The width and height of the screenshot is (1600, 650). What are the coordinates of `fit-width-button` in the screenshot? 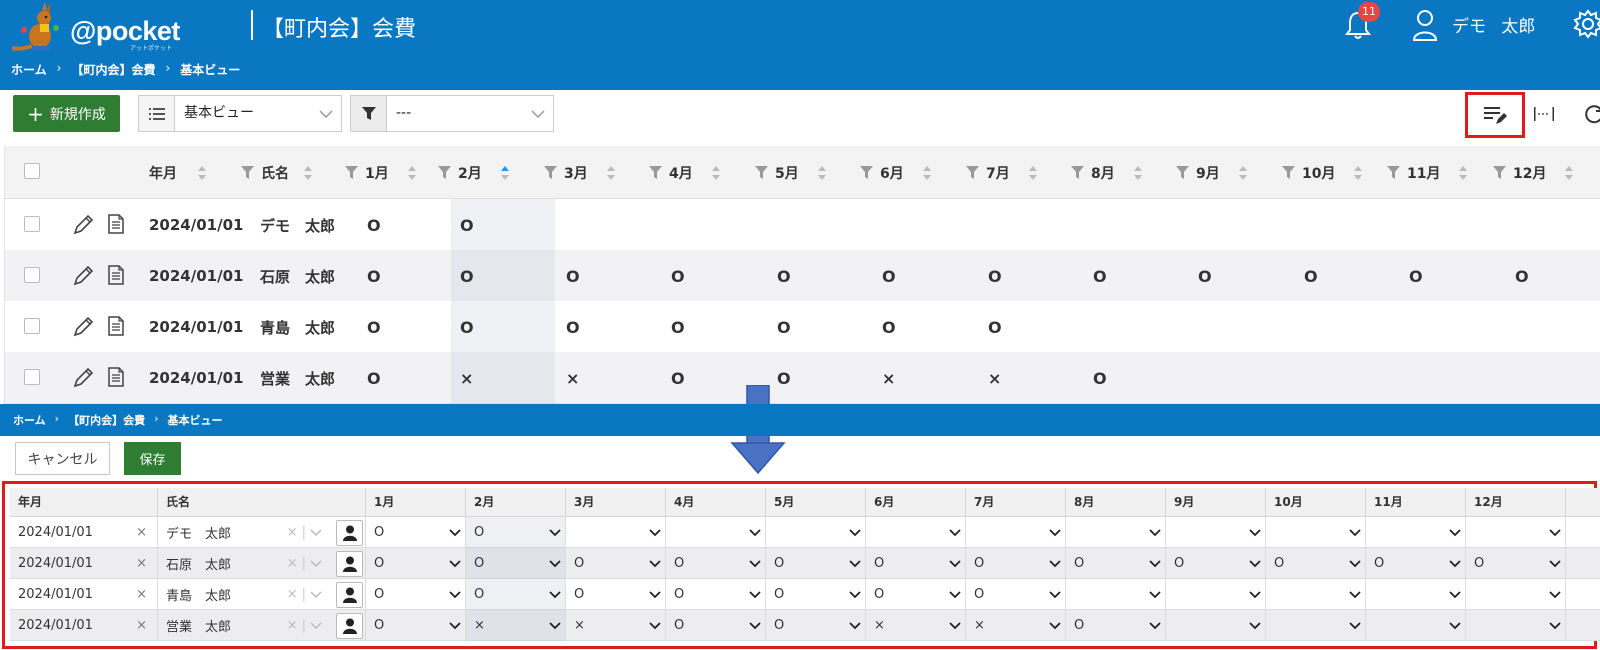 It's located at (1544, 114).